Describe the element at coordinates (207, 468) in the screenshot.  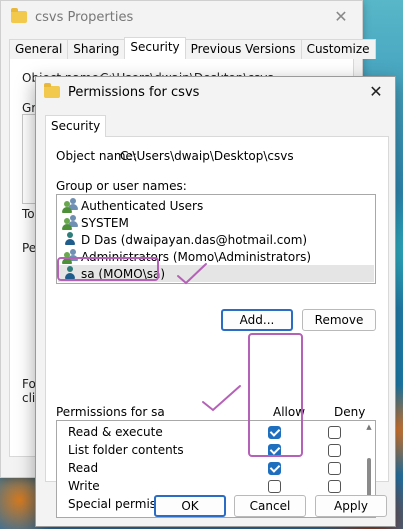
I see `permission-row-read: Read` at that location.